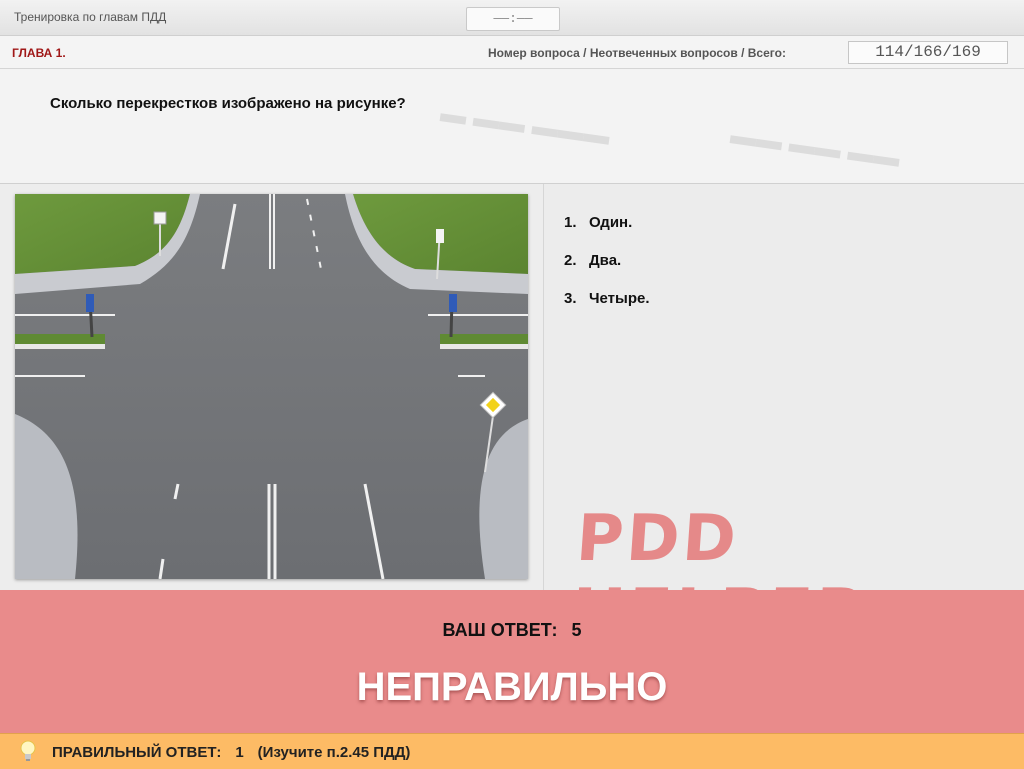  I want to click on rule-reference: (Изучите п.2.45 ПДД), so click(334, 752).